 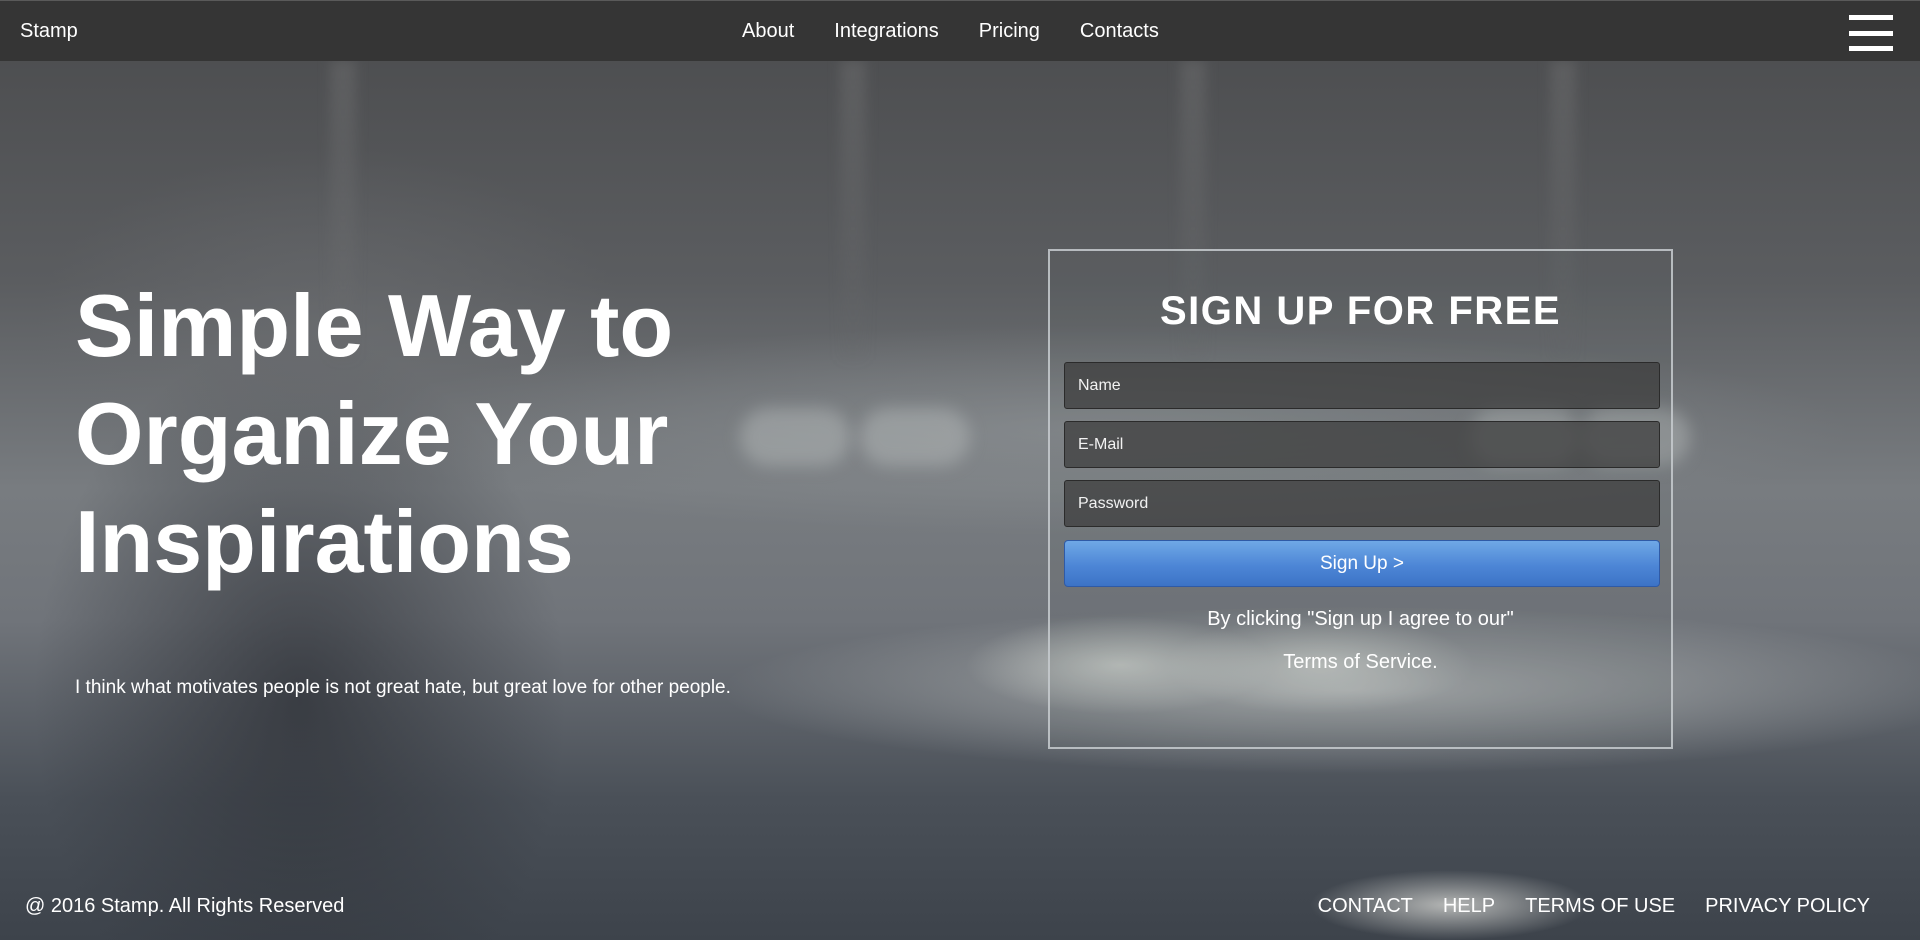 What do you see at coordinates (374, 325) in the screenshot?
I see `hero-title-line: Simple Way to` at bounding box center [374, 325].